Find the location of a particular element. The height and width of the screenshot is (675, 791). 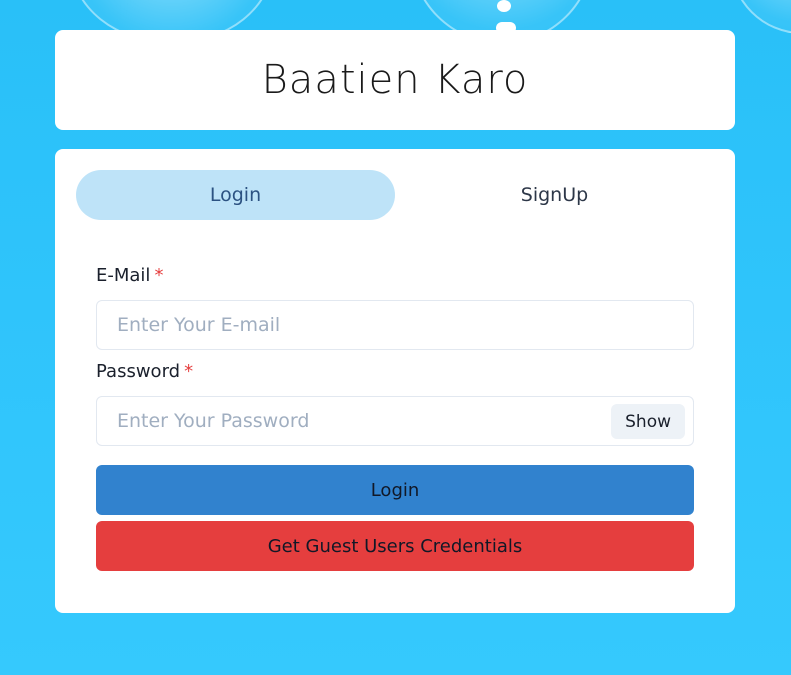

show-password-button: Show is located at coordinates (648, 421).